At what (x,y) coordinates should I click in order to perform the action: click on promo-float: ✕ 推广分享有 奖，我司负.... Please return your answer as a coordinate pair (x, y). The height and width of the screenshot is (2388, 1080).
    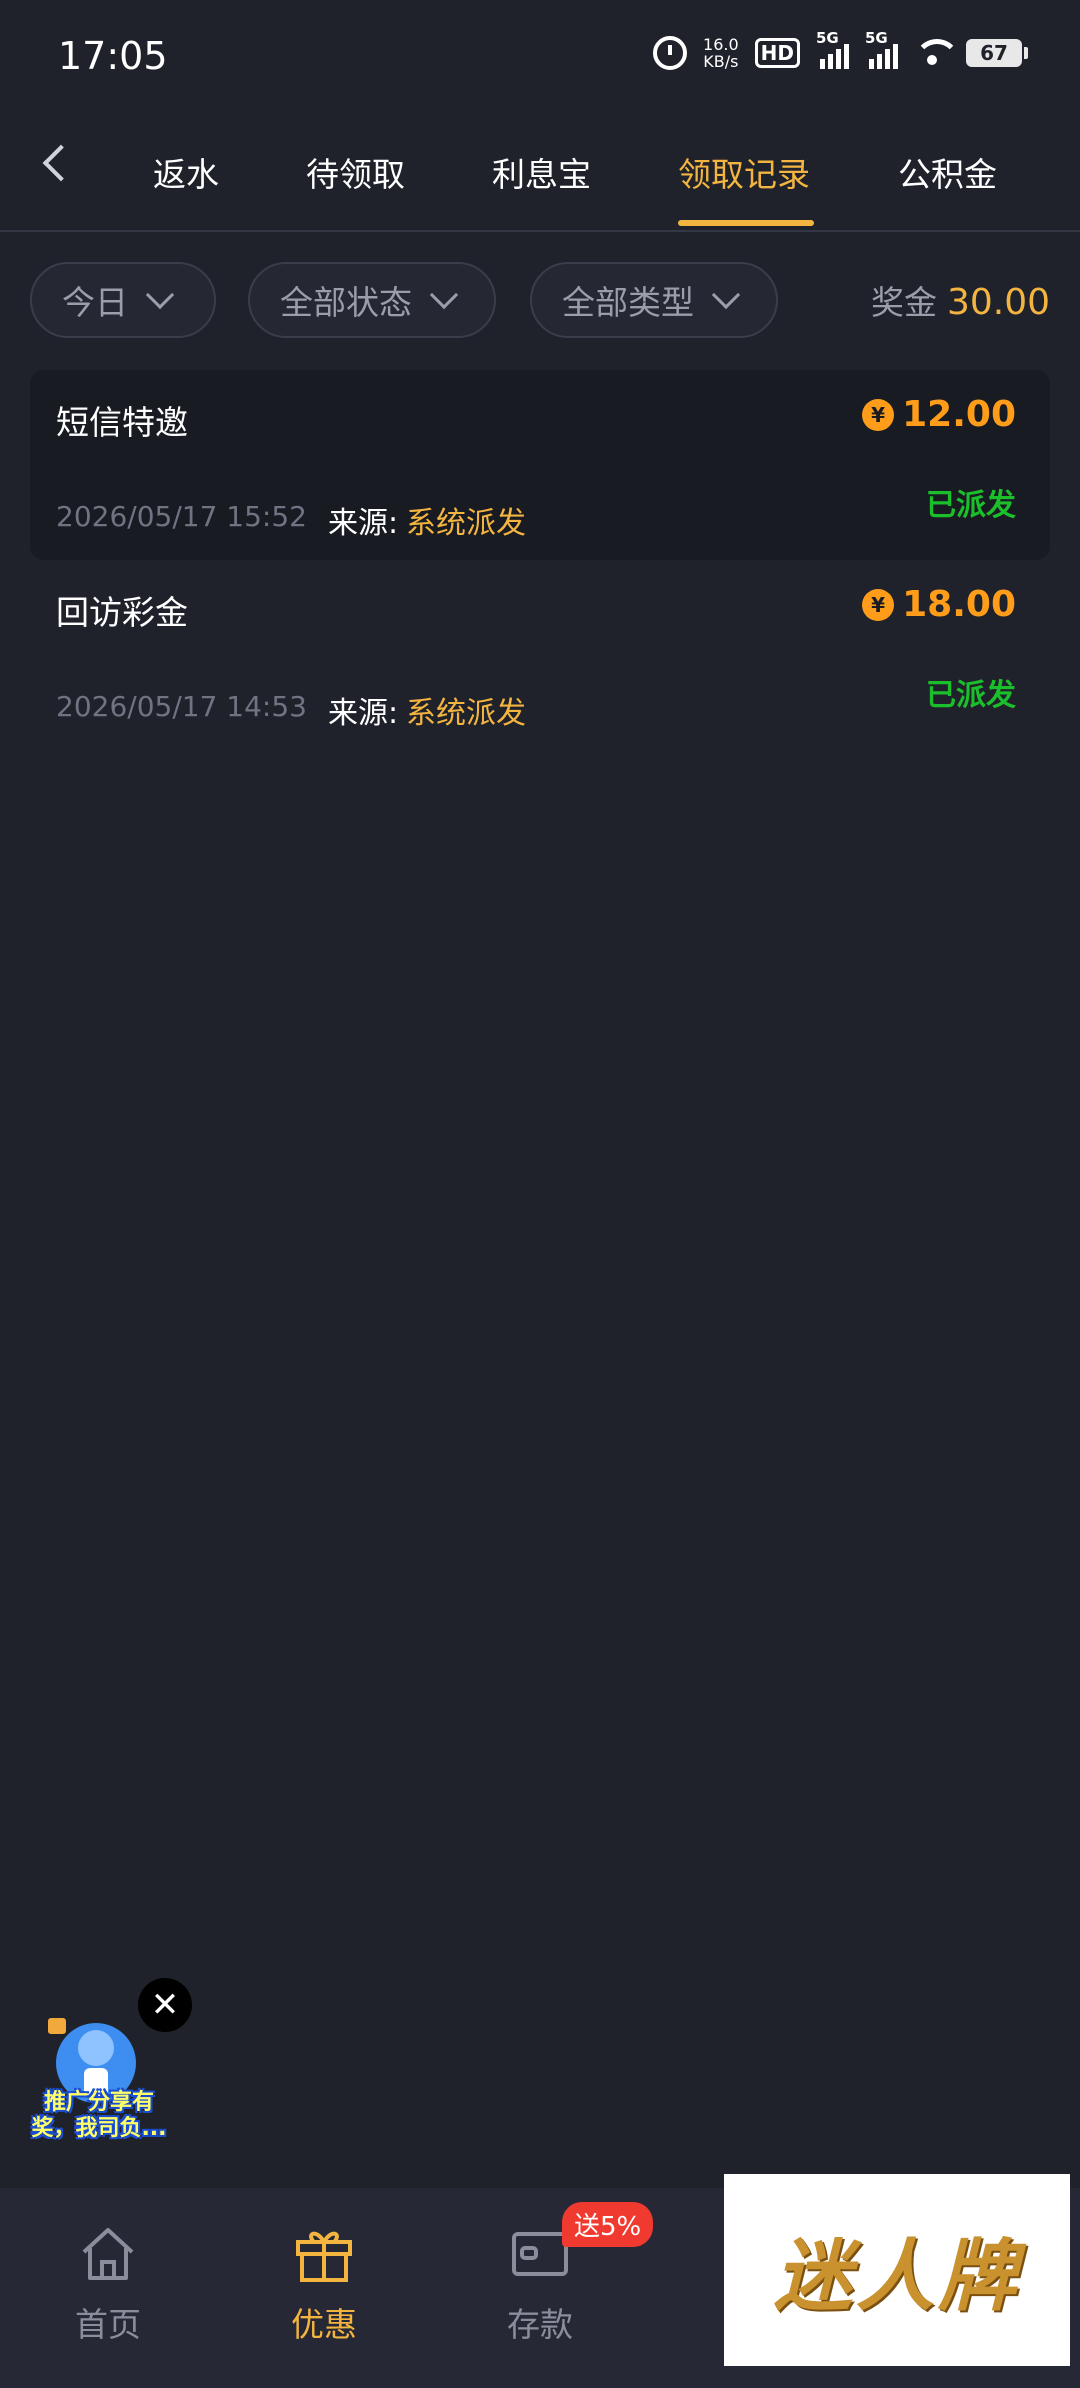
    Looking at the image, I should click on (103, 2063).